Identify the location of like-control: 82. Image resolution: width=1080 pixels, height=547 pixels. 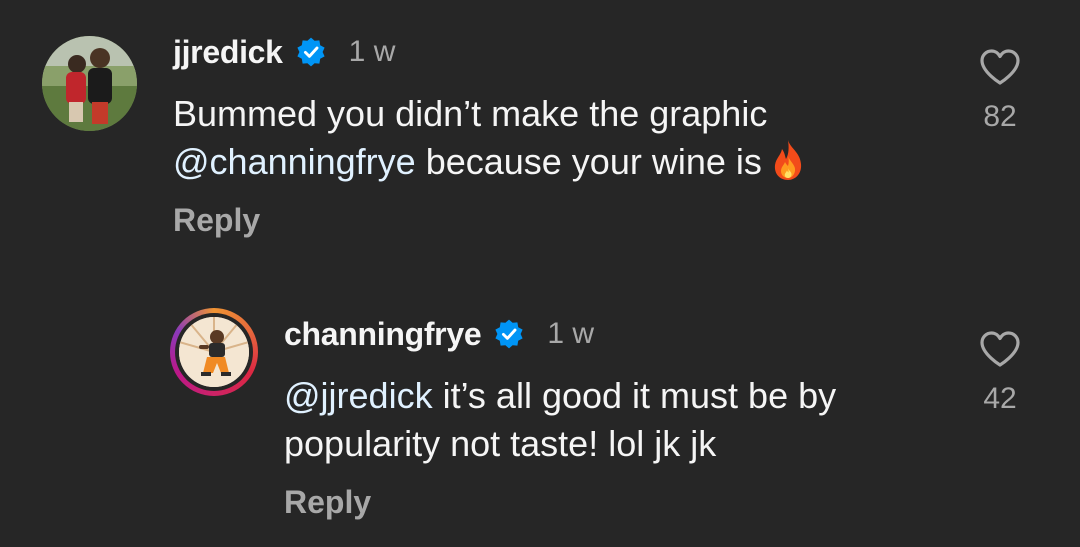
(1000, 91).